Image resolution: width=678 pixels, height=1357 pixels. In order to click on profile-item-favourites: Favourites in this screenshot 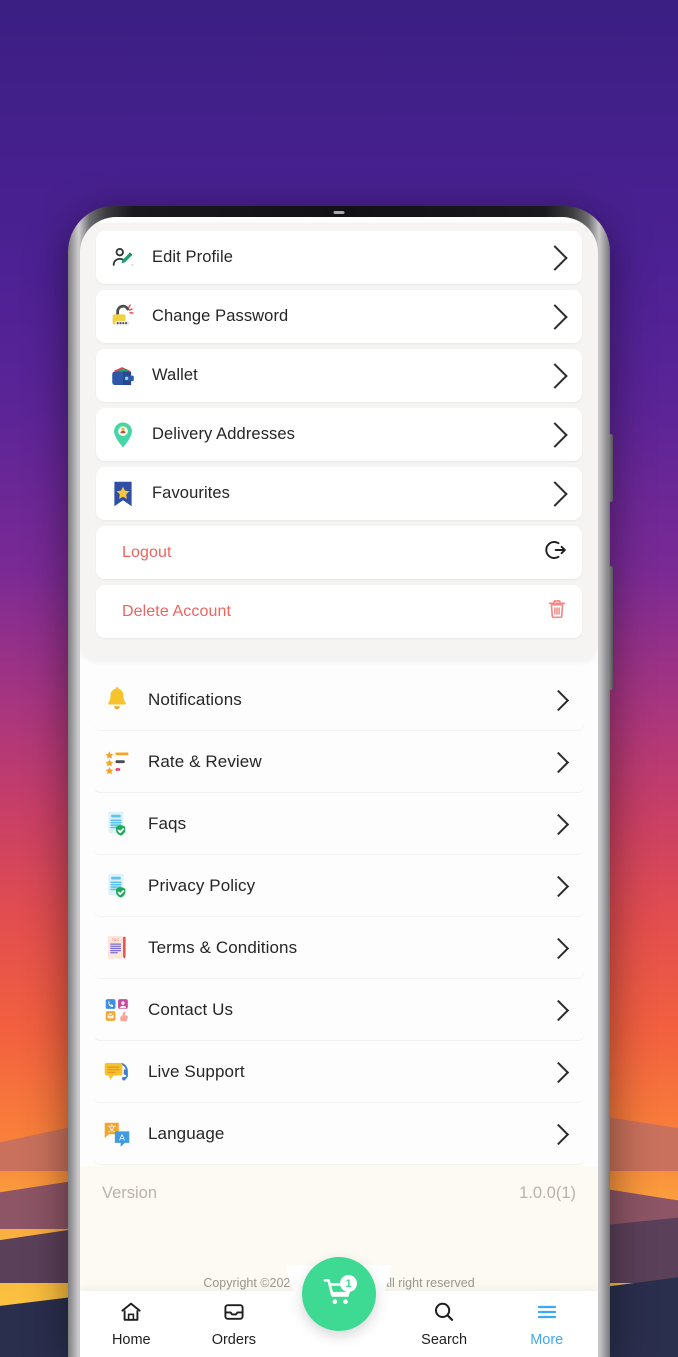, I will do `click(339, 493)`.